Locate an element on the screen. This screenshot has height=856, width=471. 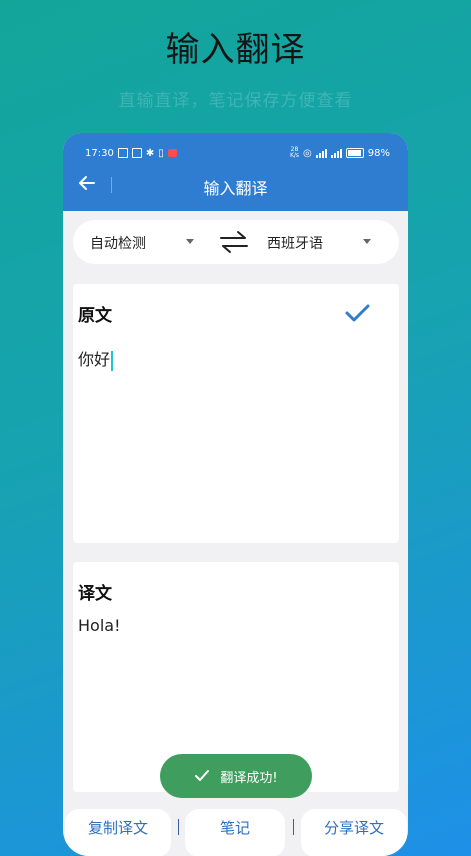
app-bar: 17:30 ✱ ▯ 28 K/s ◎ 98% 输入翻译 is located at coordinates (235, 172).